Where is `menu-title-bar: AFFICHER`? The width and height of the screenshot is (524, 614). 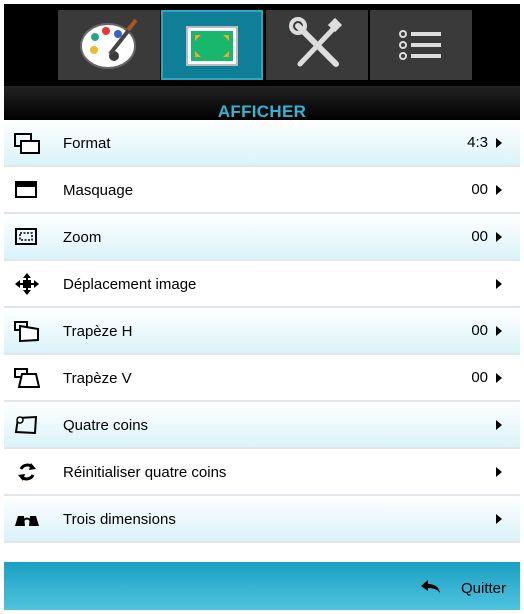 menu-title-bar: AFFICHER is located at coordinates (262, 103).